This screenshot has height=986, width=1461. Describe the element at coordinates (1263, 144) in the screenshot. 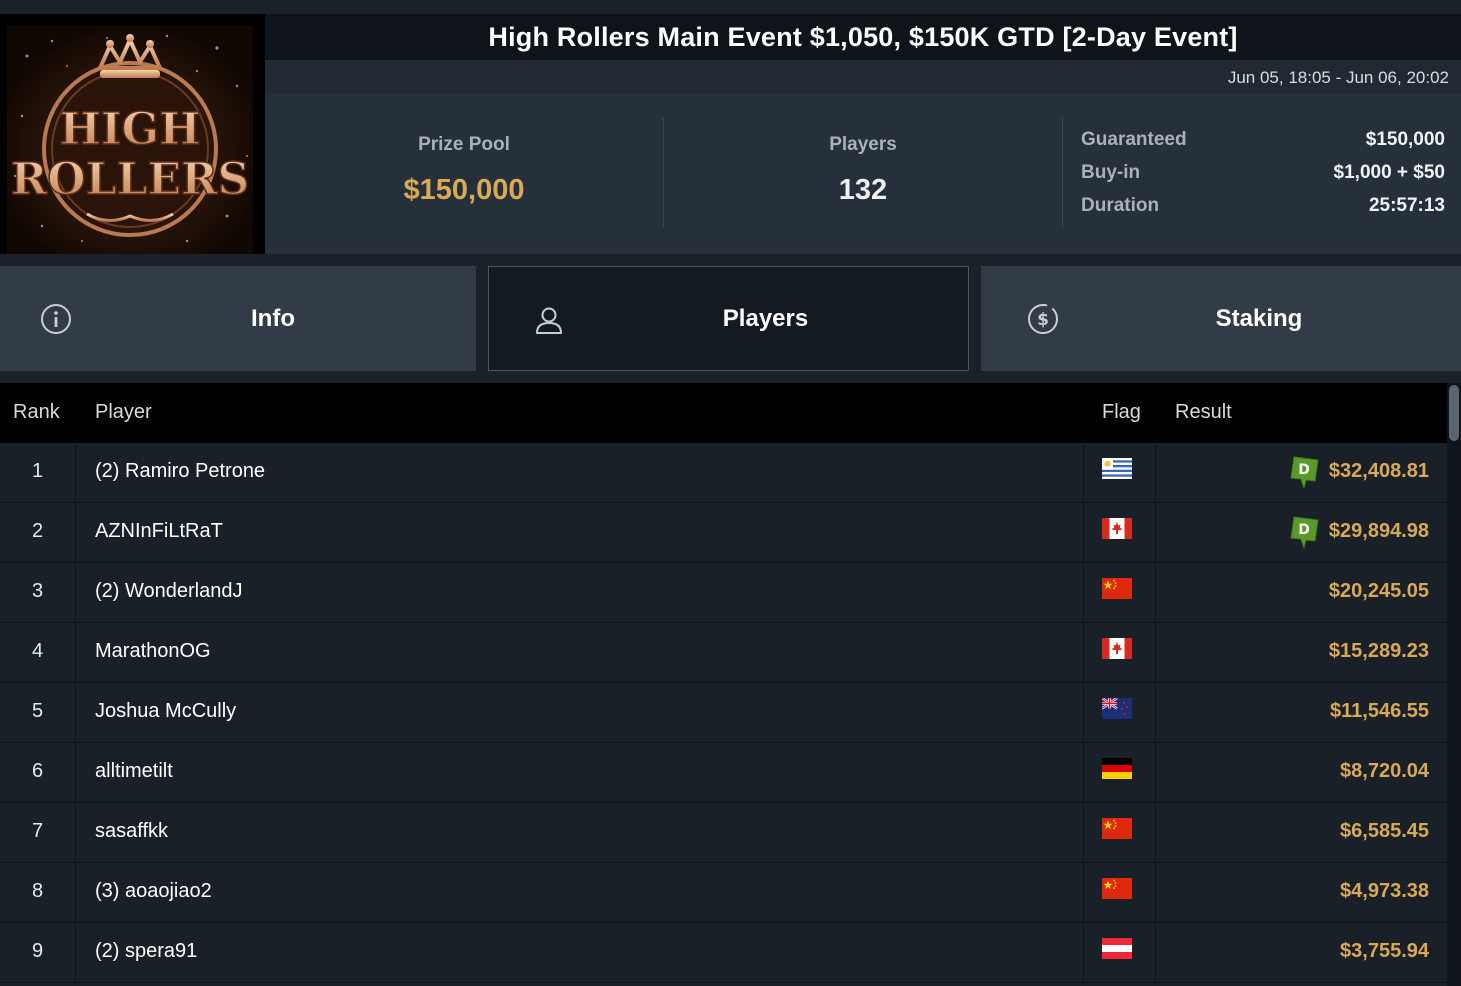

I see `guaranteed-row: Guaranteed $150,000` at that location.